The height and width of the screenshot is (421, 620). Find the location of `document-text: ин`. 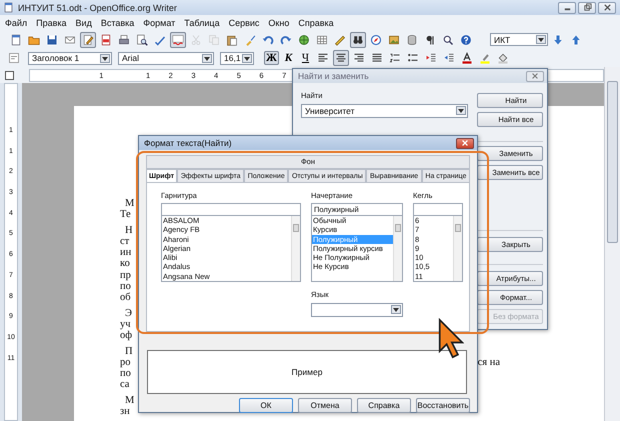

document-text: ин is located at coordinates (126, 252).